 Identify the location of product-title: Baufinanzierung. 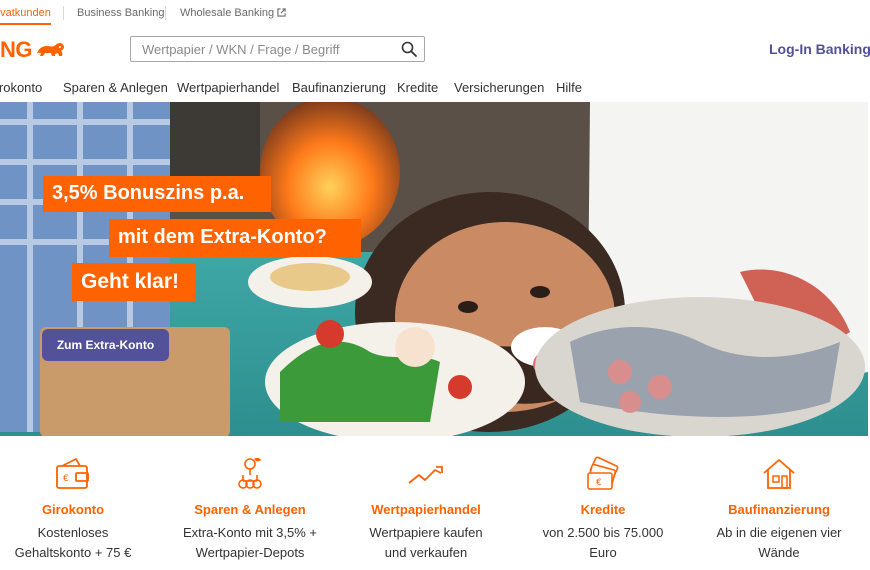
(779, 509).